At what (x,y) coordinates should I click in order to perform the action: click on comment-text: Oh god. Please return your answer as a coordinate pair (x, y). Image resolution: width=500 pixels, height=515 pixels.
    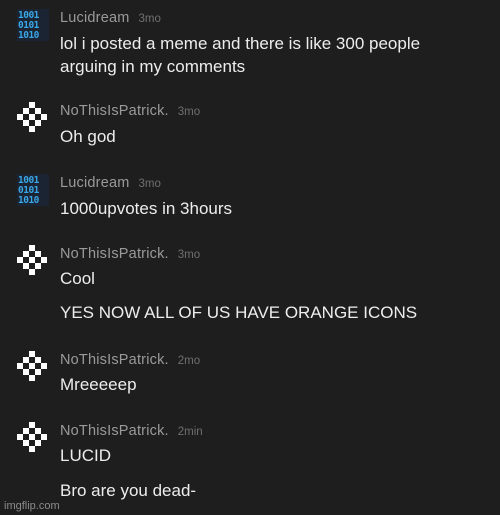
    Looking at the image, I should click on (88, 136).